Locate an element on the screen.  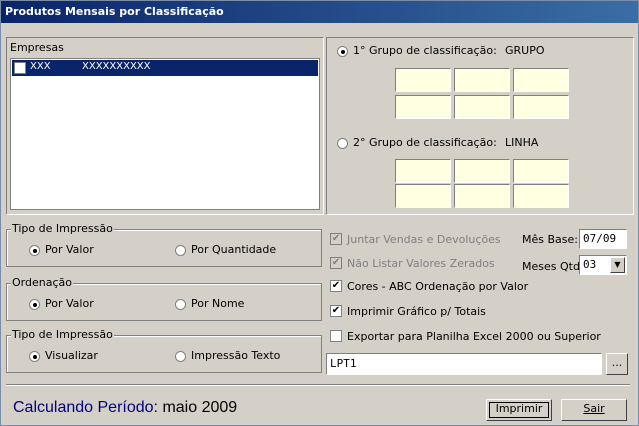
printer-input: LPT1 is located at coordinates (464, 364).